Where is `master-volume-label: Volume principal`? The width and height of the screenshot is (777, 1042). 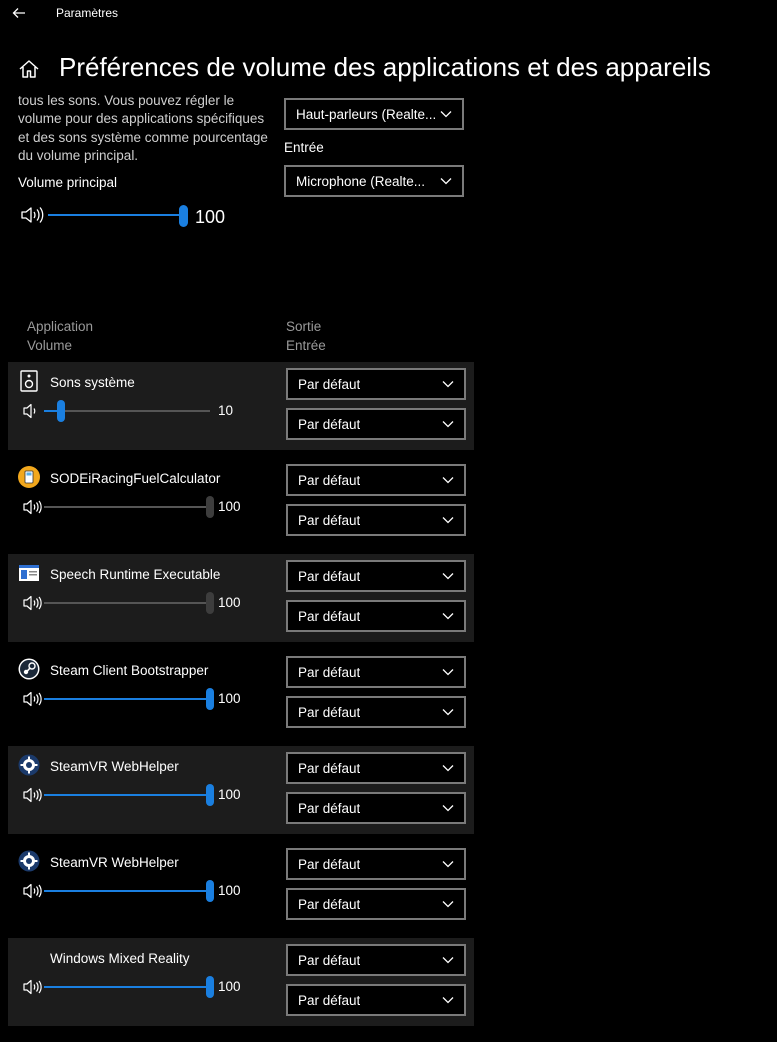
master-volume-label: Volume principal is located at coordinates (68, 182).